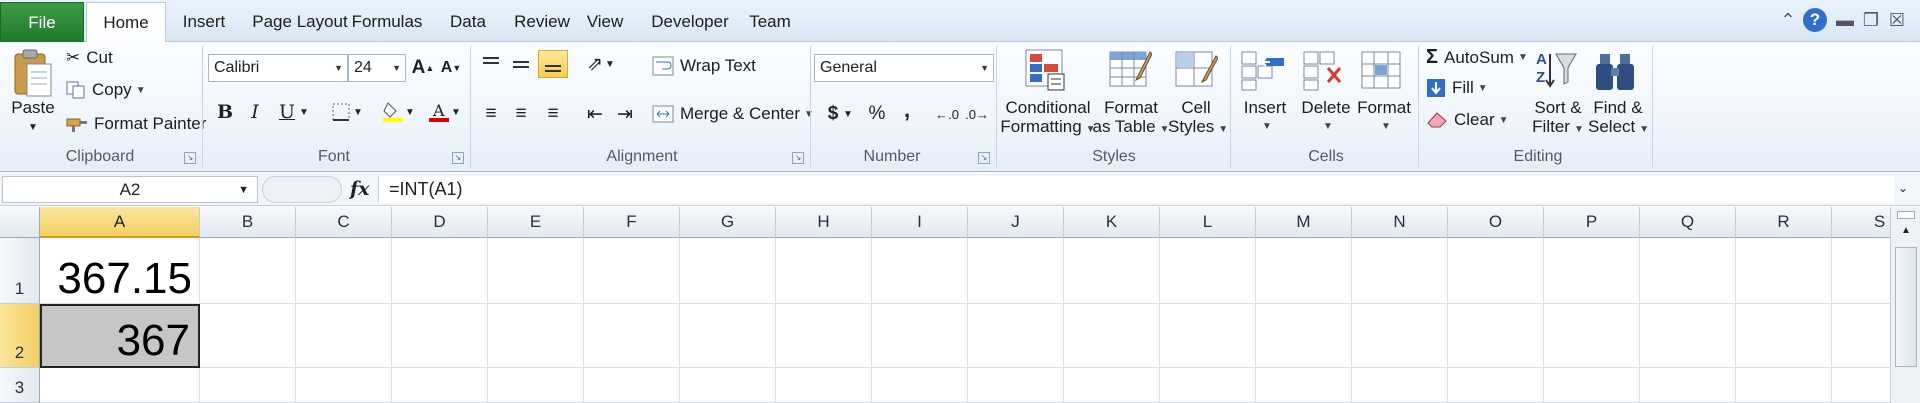 Image resolution: width=1920 pixels, height=403 pixels. I want to click on column-header-e: E, so click(536, 222).